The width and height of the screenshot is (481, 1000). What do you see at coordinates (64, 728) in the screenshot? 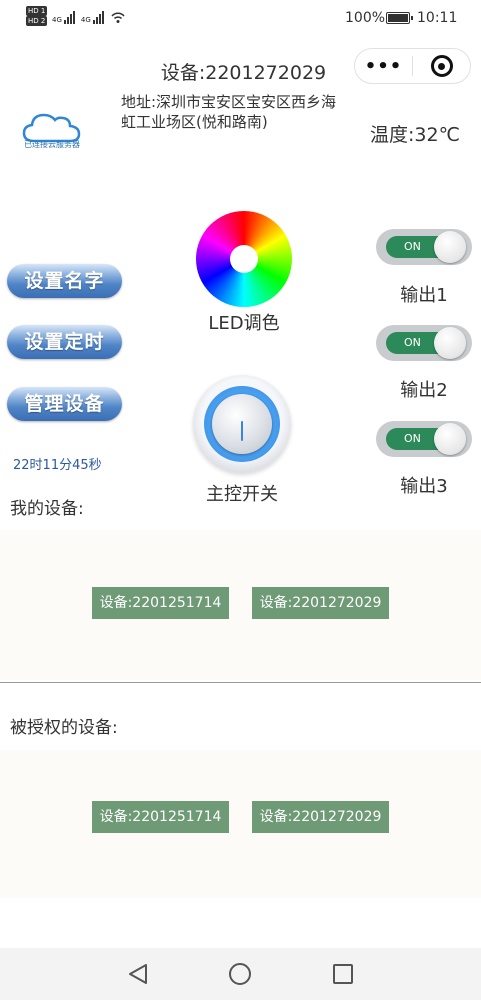
I see `authorized-devices-title: 被授权的设备:` at bounding box center [64, 728].